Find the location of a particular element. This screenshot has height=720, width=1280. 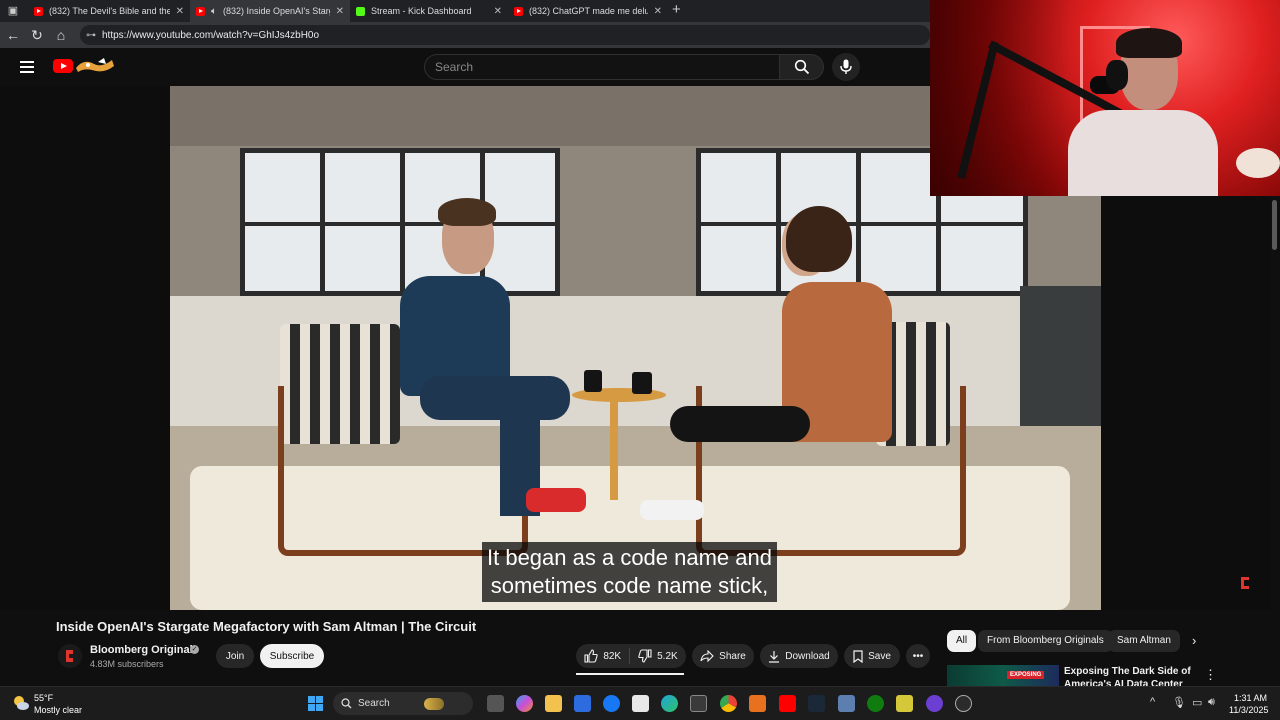

page-scrollbar is located at coordinates (1275, 441).